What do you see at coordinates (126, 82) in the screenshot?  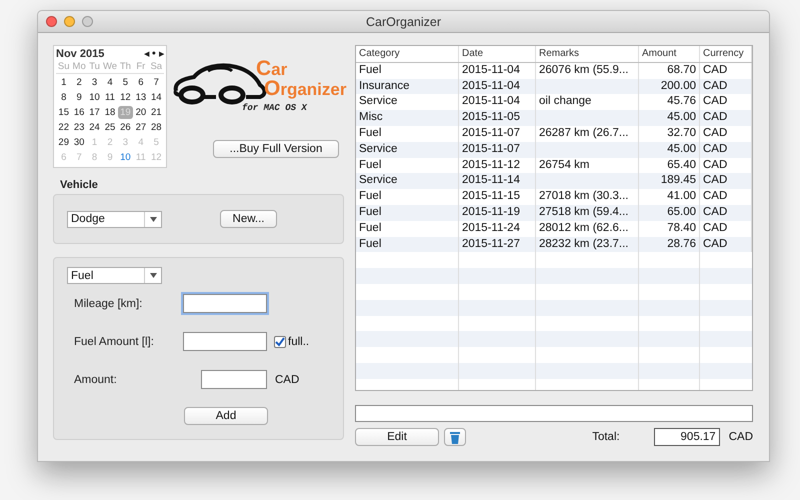 I see `calendar-day: 5` at bounding box center [126, 82].